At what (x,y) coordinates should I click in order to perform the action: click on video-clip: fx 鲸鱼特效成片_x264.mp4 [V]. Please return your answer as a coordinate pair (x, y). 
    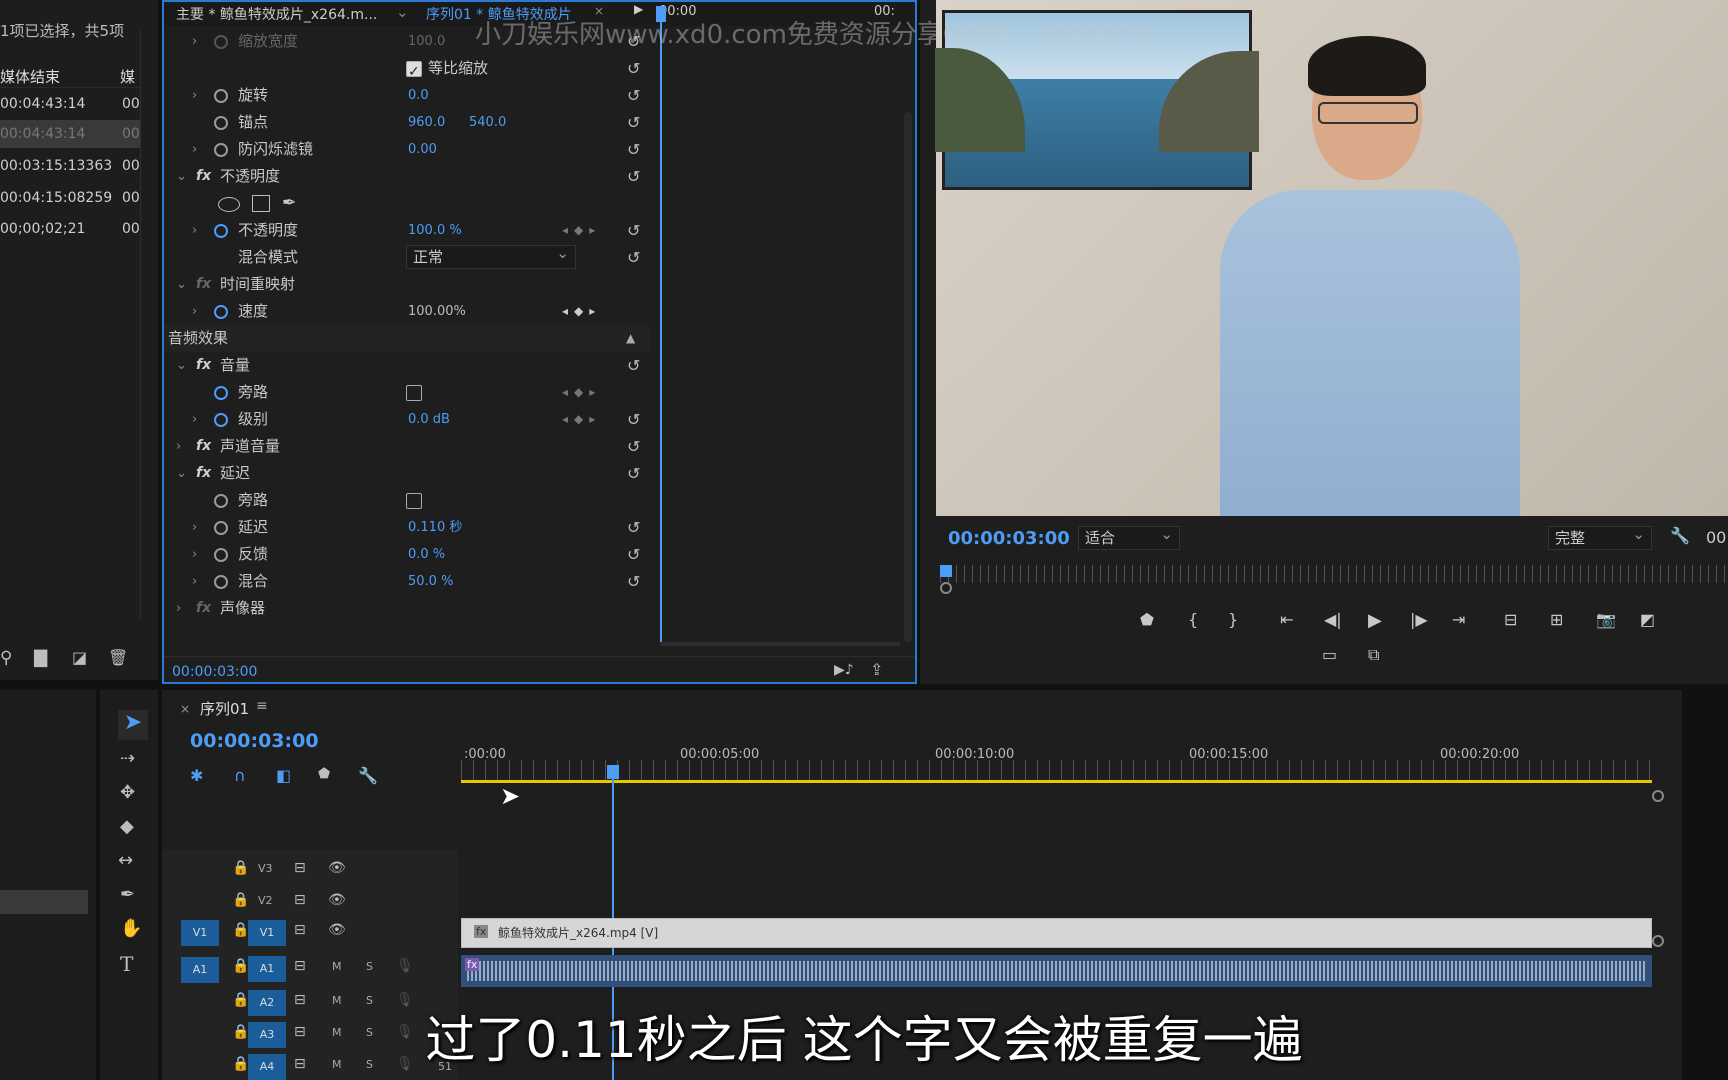
    Looking at the image, I should click on (1056, 933).